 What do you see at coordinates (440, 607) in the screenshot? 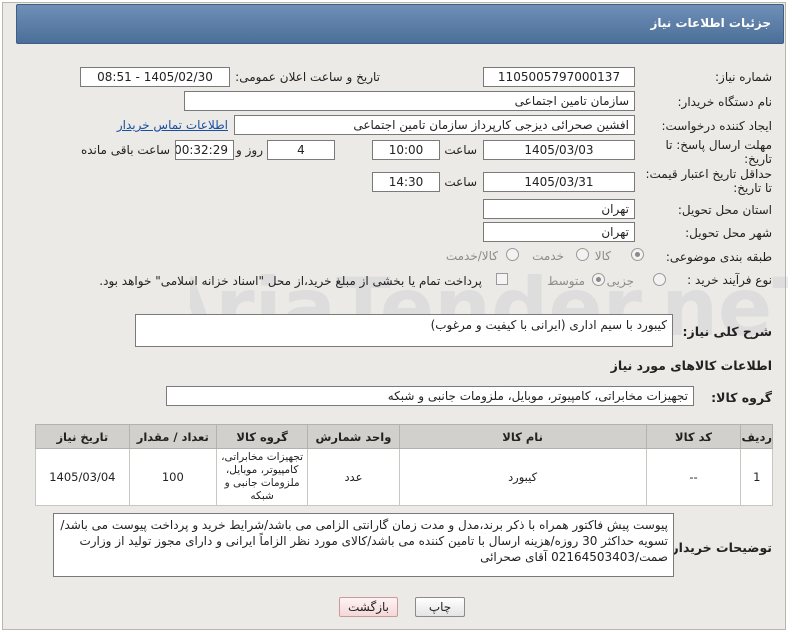
I see `print-button: چاپ` at bounding box center [440, 607].